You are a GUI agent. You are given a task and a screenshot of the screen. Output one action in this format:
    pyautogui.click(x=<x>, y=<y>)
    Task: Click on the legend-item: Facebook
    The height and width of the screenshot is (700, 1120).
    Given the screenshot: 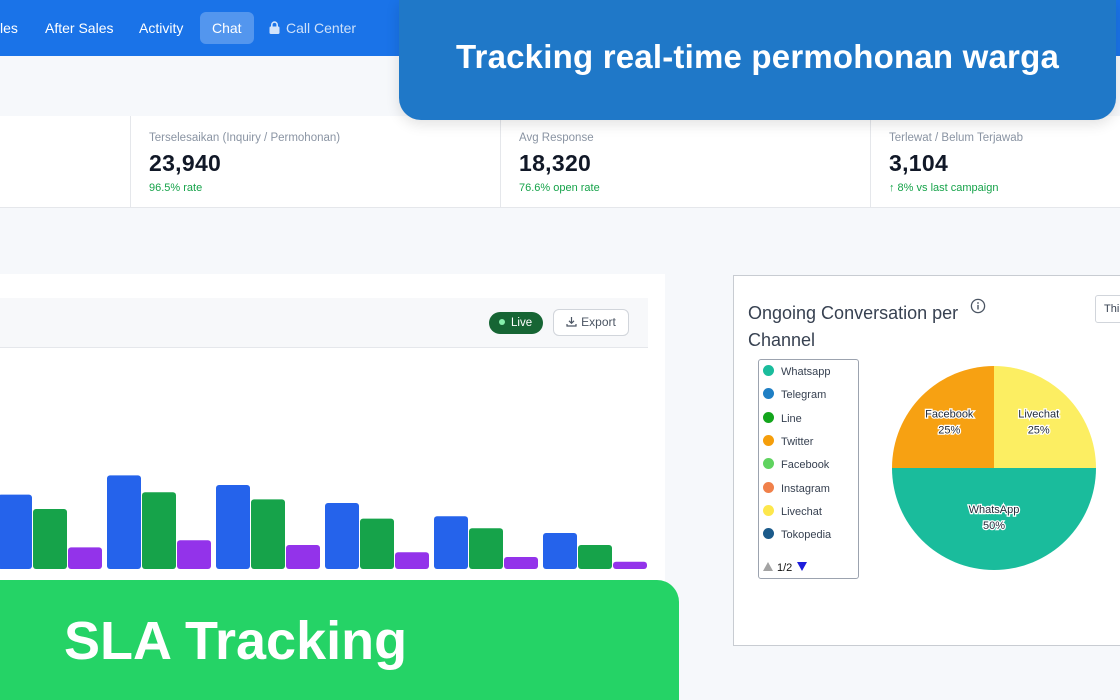 What is the action you would take?
    pyautogui.click(x=796, y=465)
    